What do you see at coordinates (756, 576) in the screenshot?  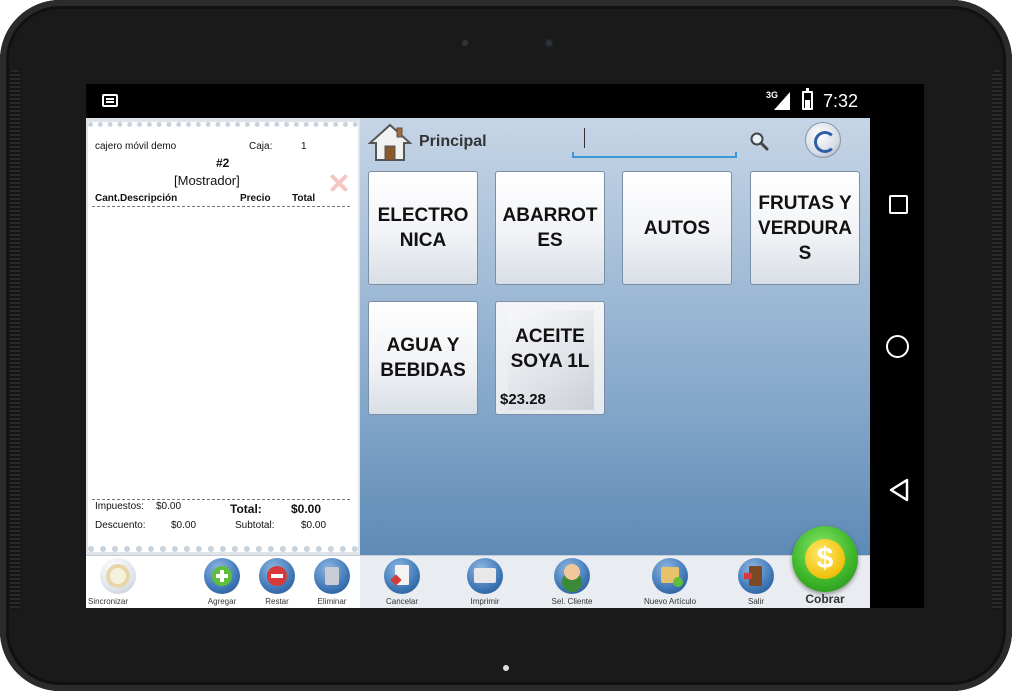 I see `exit-door-icon` at bounding box center [756, 576].